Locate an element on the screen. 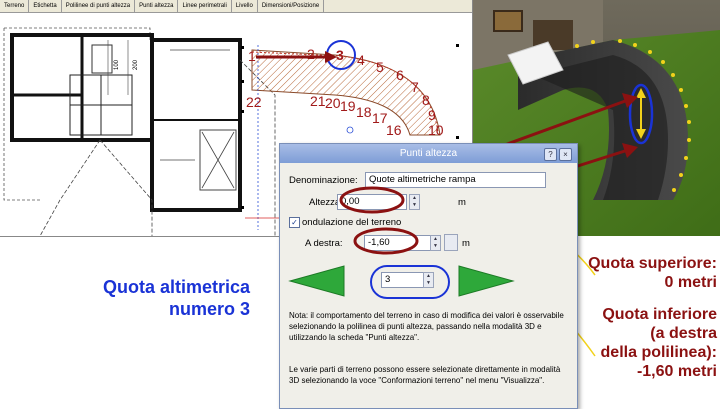 This screenshot has width=720, height=409. right-label: A destra: is located at coordinates (324, 243).